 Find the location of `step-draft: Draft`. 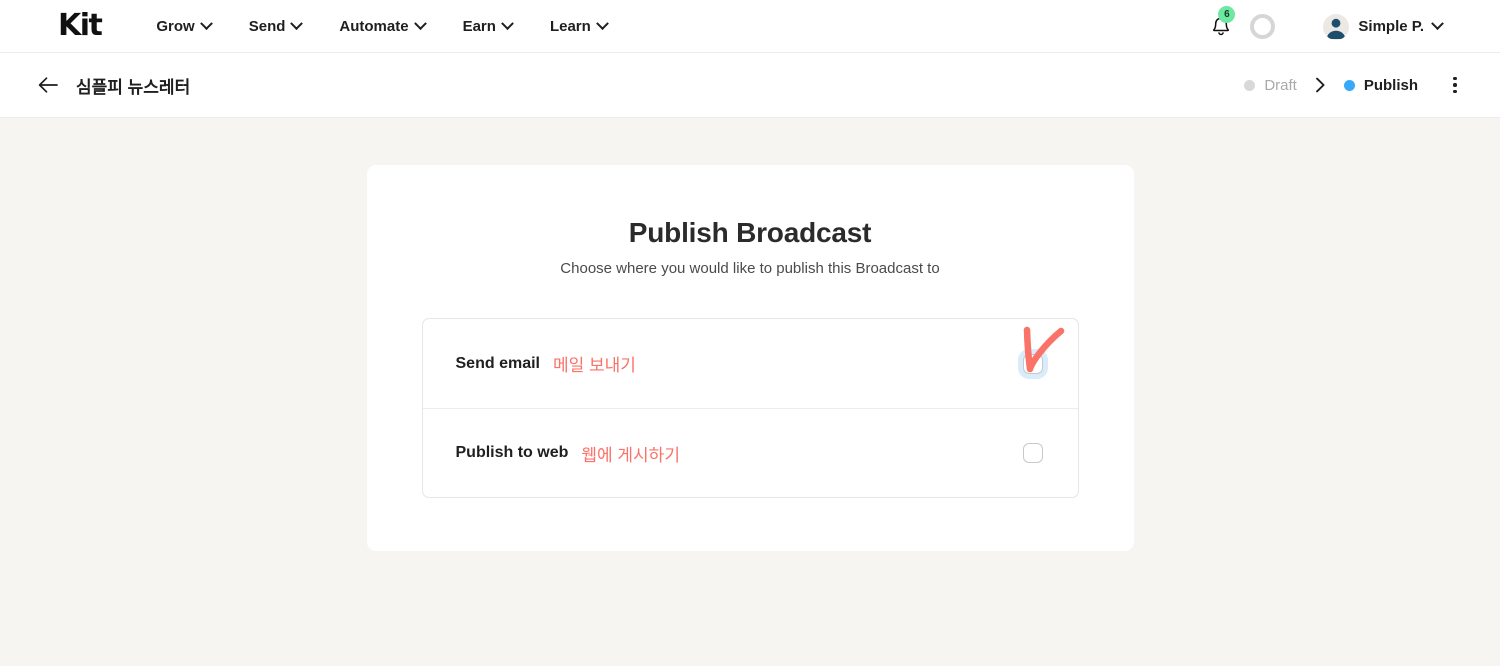

step-draft: Draft is located at coordinates (1270, 85).